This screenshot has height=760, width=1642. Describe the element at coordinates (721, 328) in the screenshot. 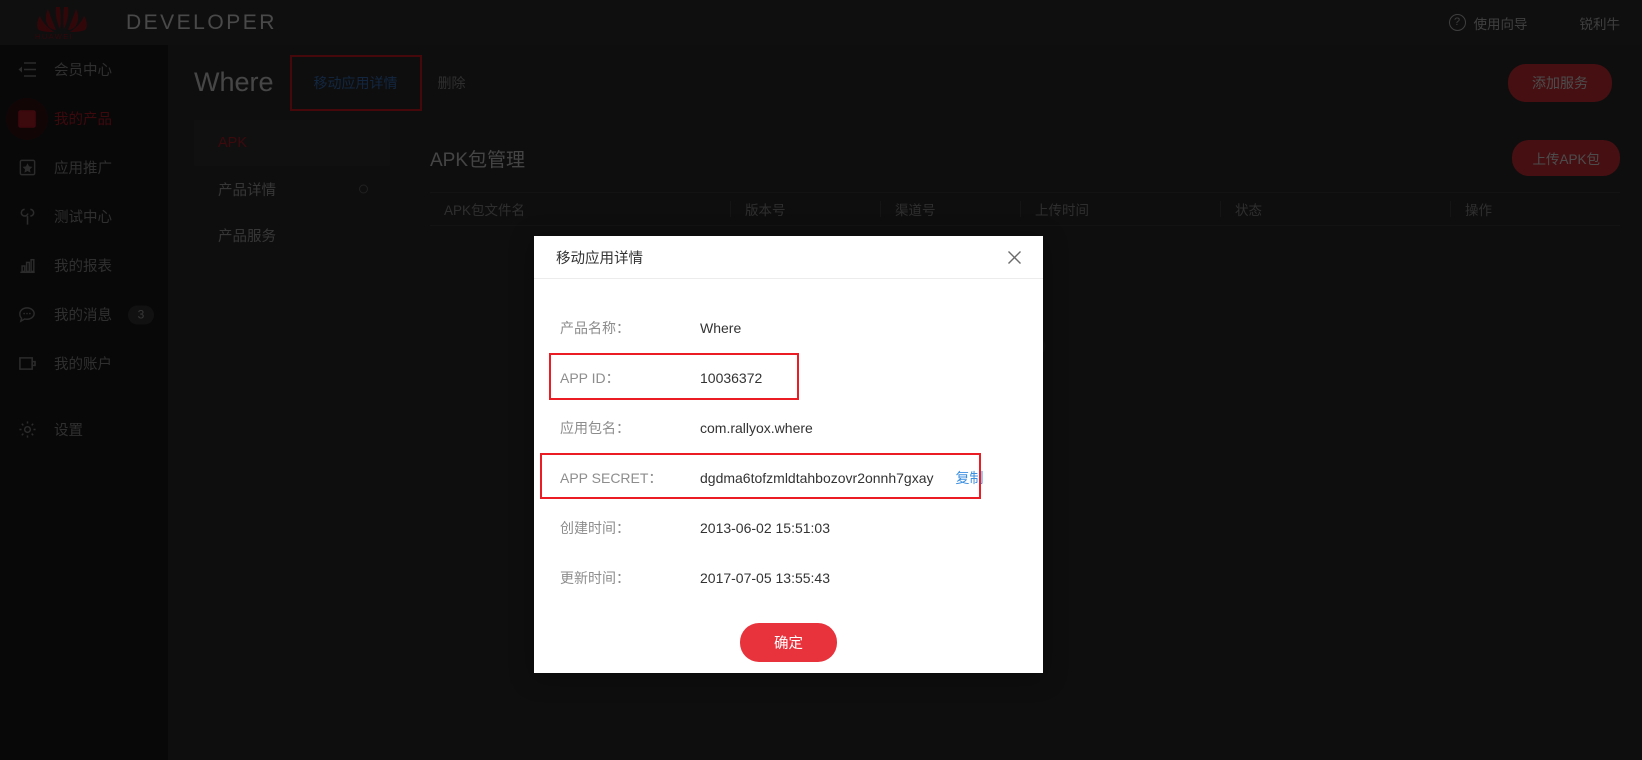

I see `field-value: Where` at that location.